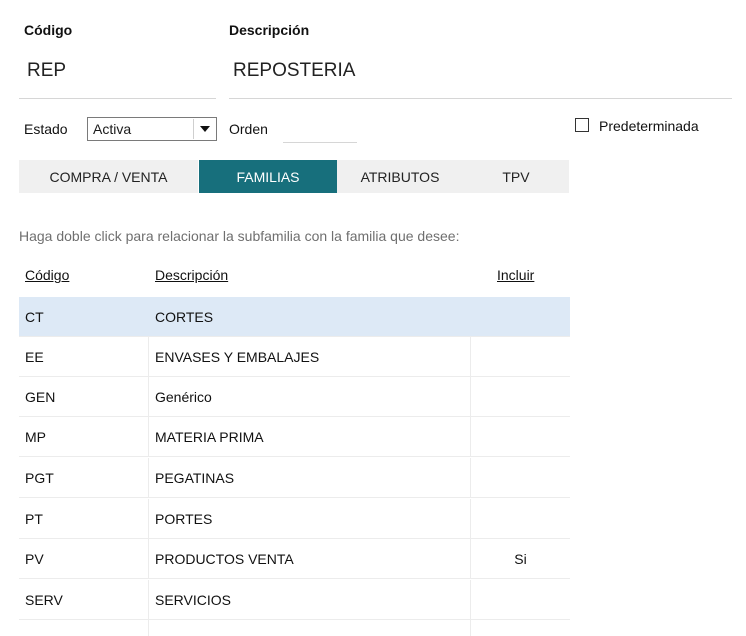 The width and height of the screenshot is (746, 636). What do you see at coordinates (400, 176) in the screenshot?
I see `tab-atributos: ATRIBUTOS` at bounding box center [400, 176].